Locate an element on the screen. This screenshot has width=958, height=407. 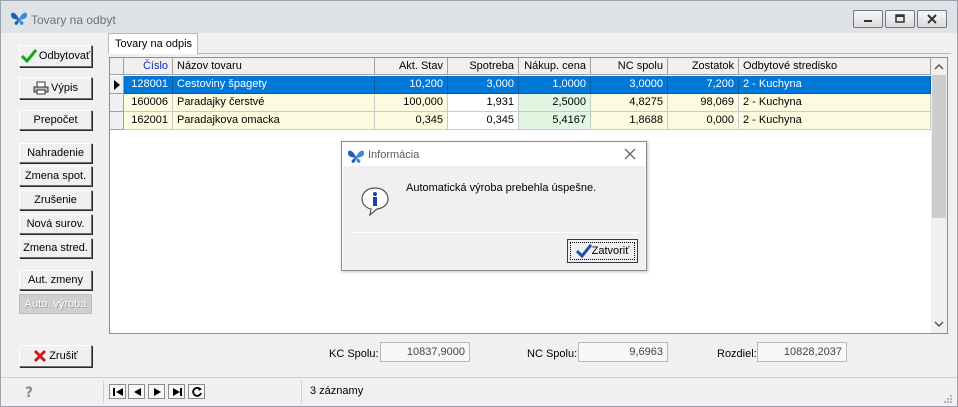
maximize-button is located at coordinates (900, 19).